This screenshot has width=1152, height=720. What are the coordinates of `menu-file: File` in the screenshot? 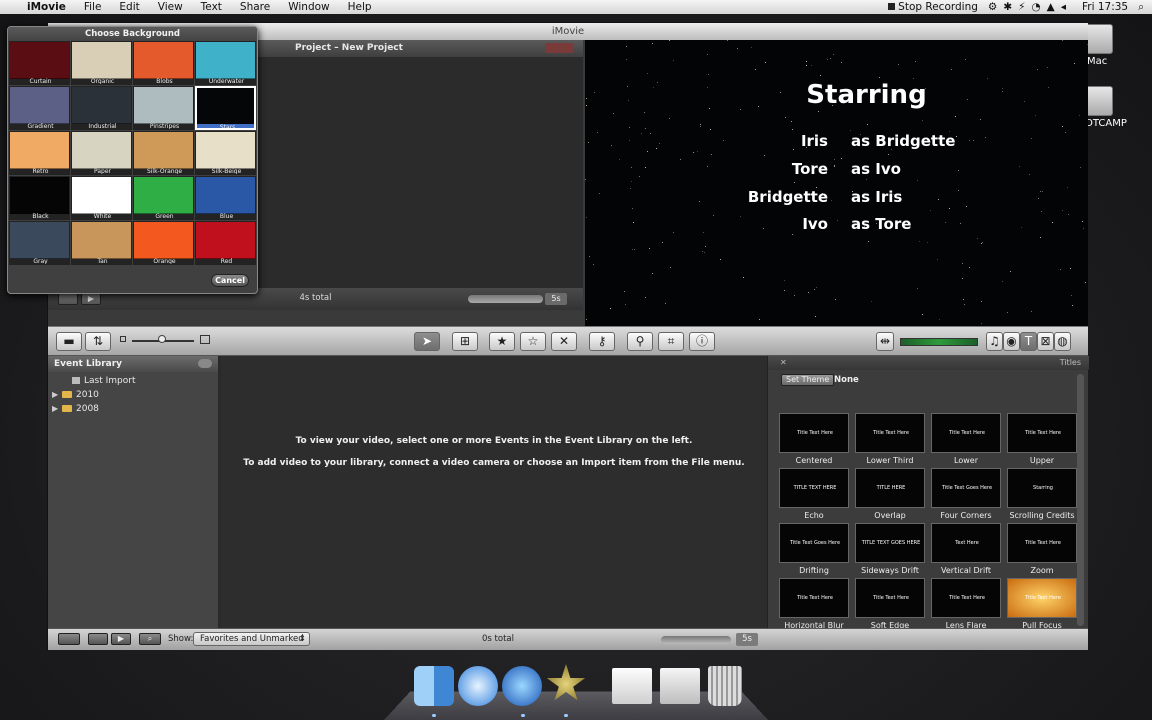 It's located at (93, 7).